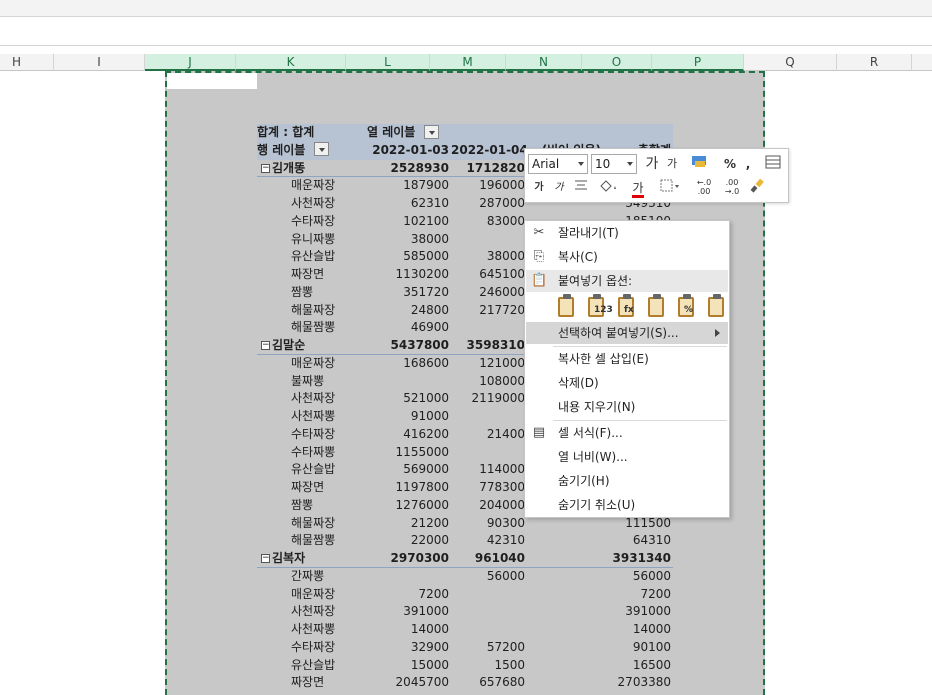  What do you see at coordinates (539, 256) in the screenshot?
I see `copy-icon: ⎘` at bounding box center [539, 256].